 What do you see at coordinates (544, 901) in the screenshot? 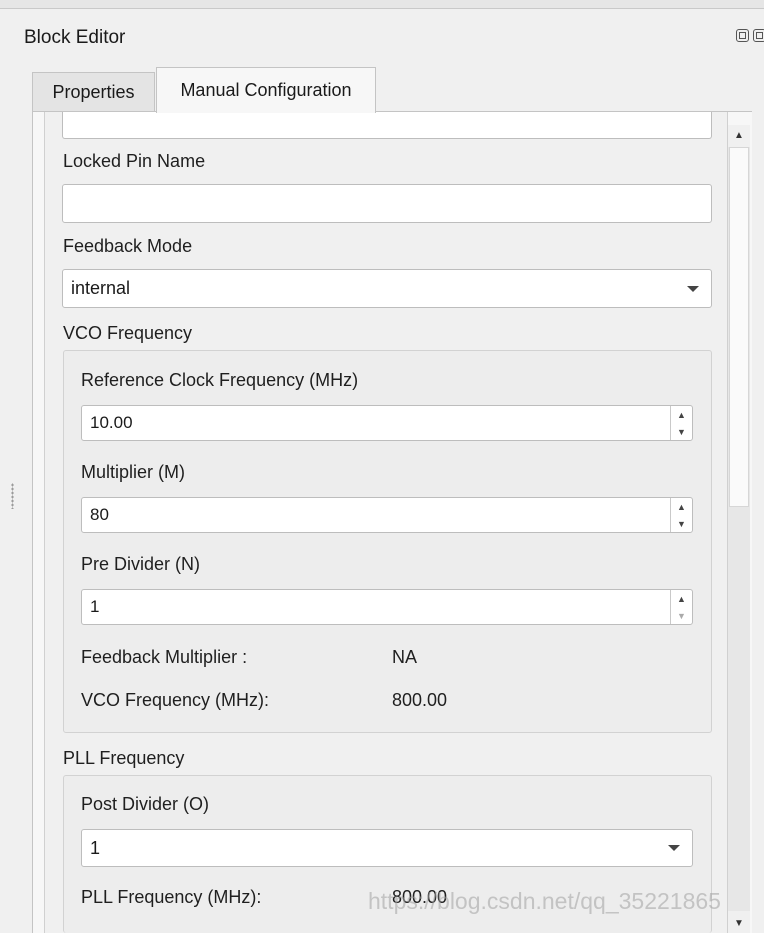
I see `watermark: https://blog.csdn.net/qq_35221865` at bounding box center [544, 901].